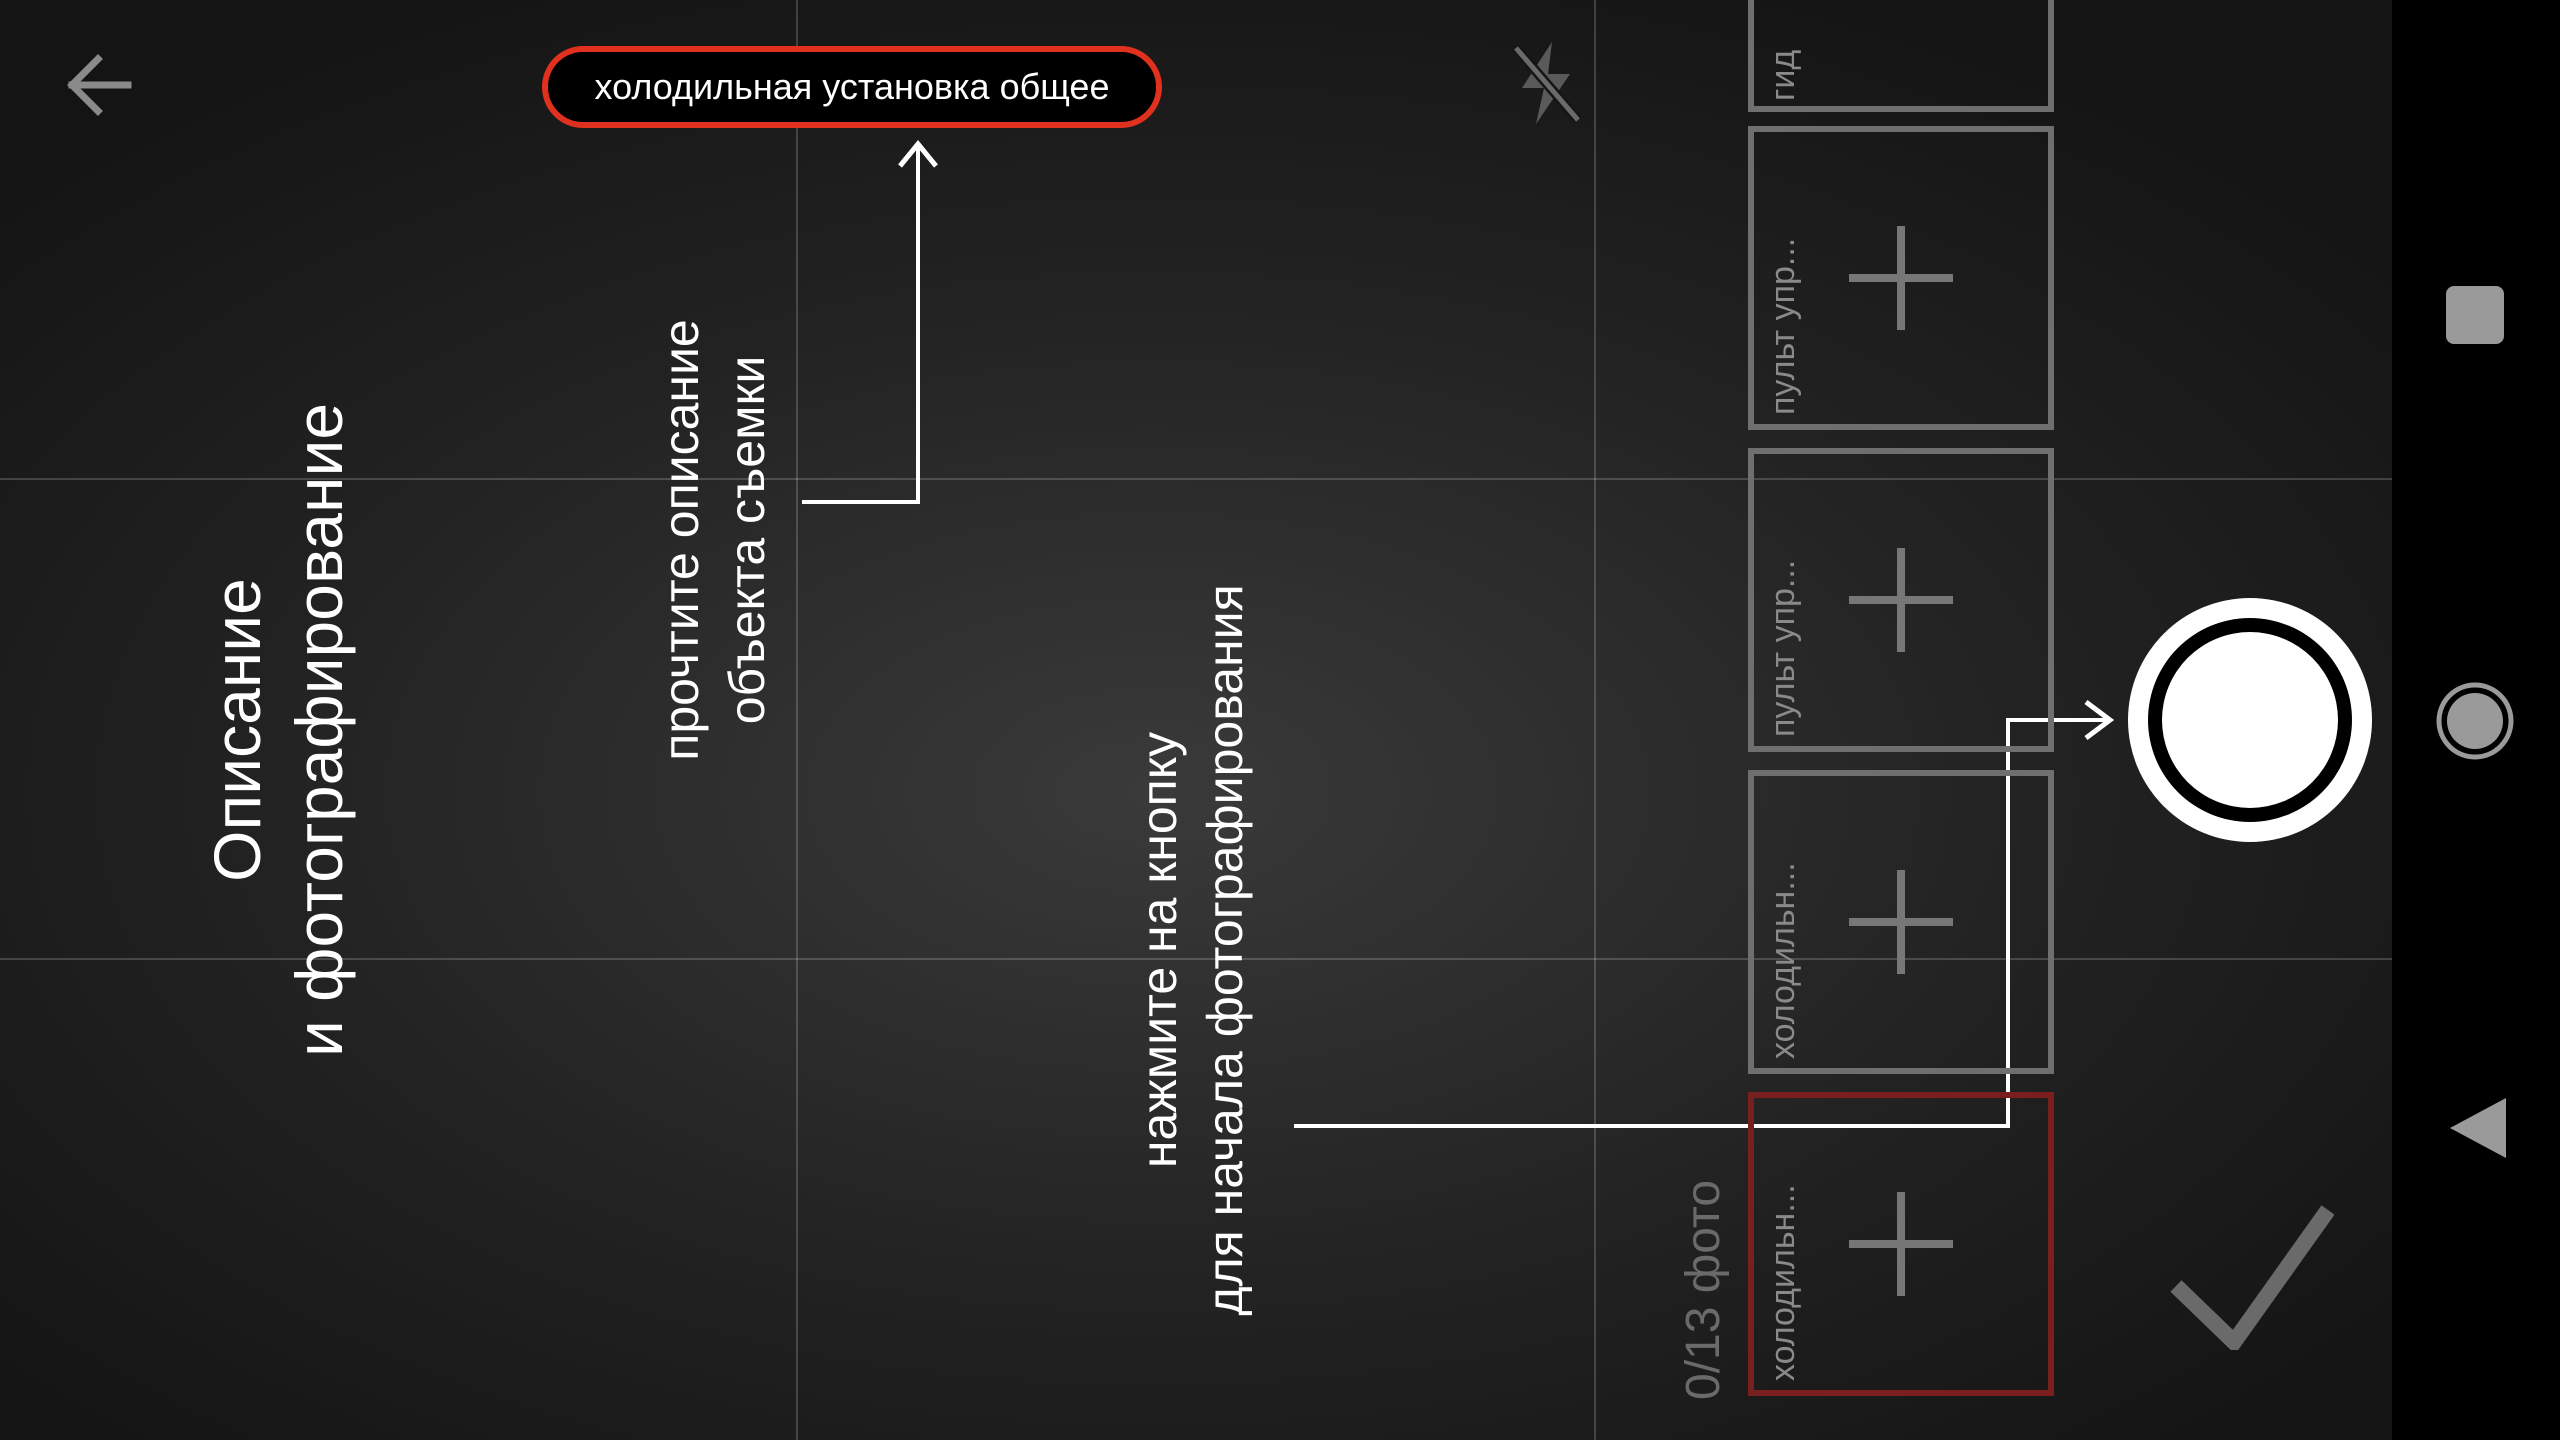 The image size is (2560, 1440). I want to click on flash-toggle-button, so click(1546, 83).